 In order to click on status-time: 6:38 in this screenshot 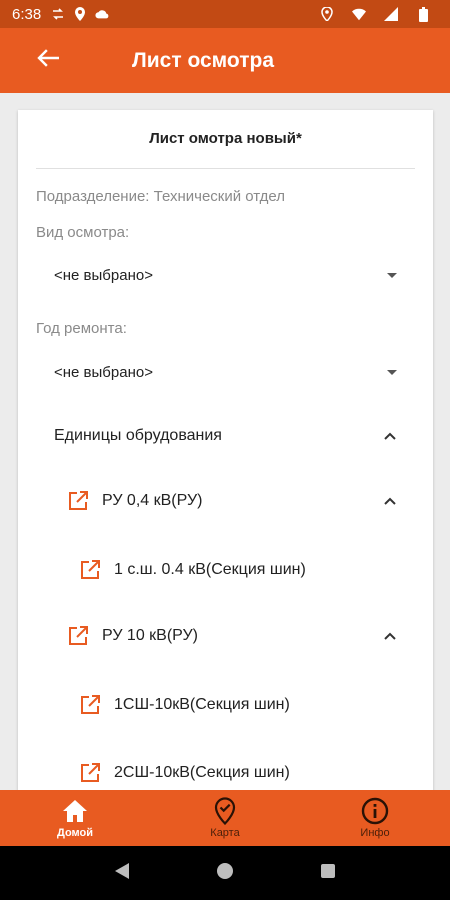, I will do `click(27, 14)`.